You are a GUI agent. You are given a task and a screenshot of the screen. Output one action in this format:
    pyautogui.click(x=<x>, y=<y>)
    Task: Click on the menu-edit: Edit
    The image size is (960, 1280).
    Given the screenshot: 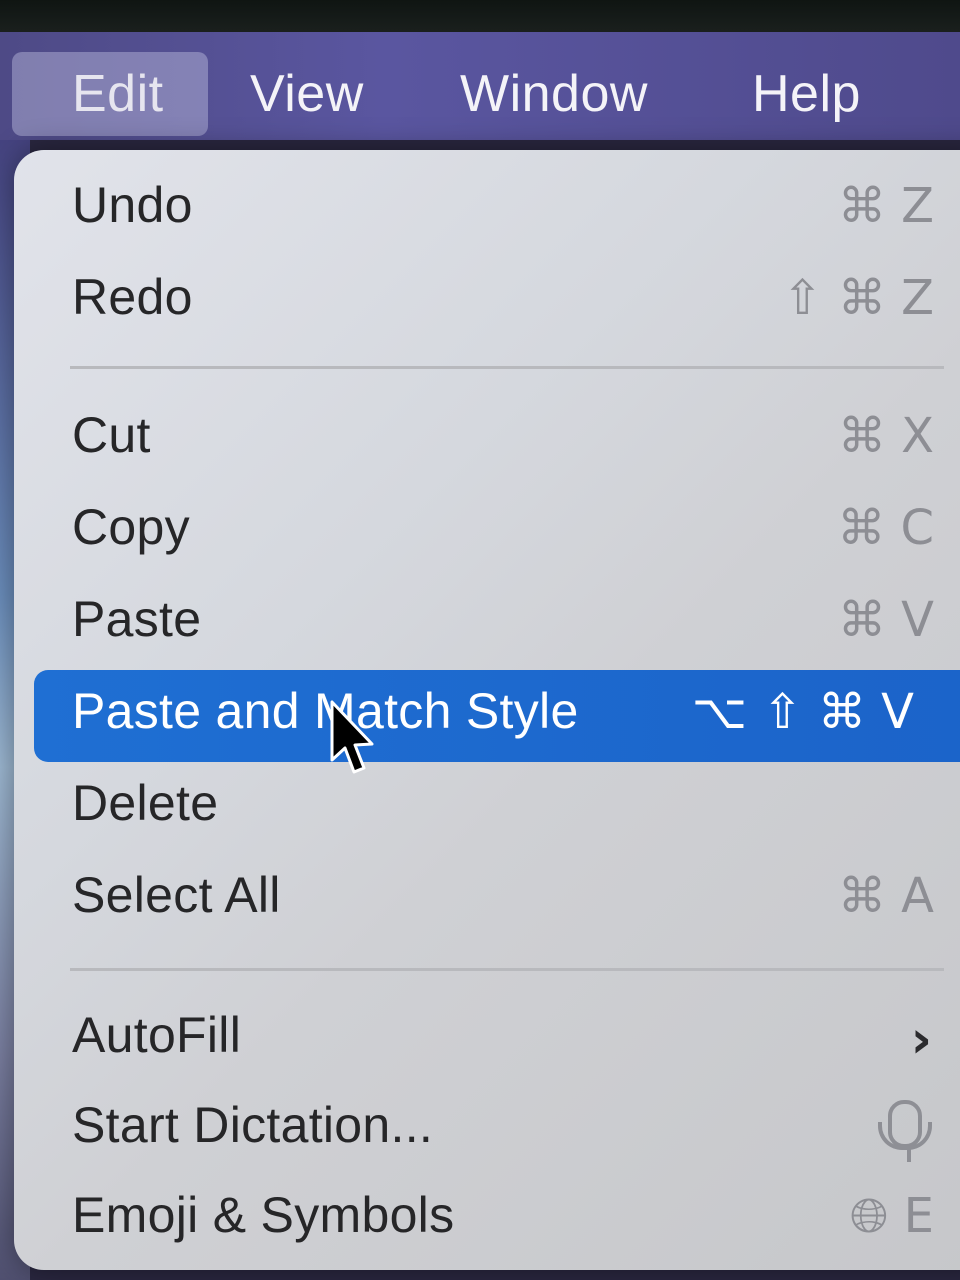 What is the action you would take?
    pyautogui.click(x=110, y=94)
    